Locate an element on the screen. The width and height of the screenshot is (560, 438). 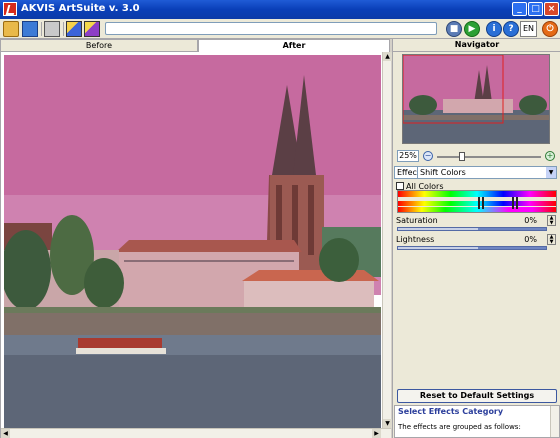
tab-before: Before is located at coordinates (99, 45).